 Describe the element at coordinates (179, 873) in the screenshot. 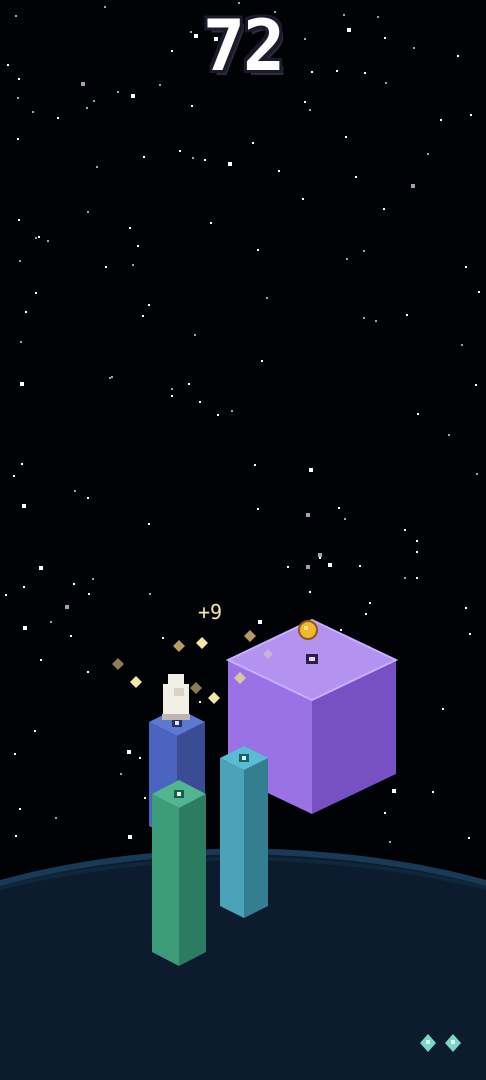

I see `green-pillar` at that location.